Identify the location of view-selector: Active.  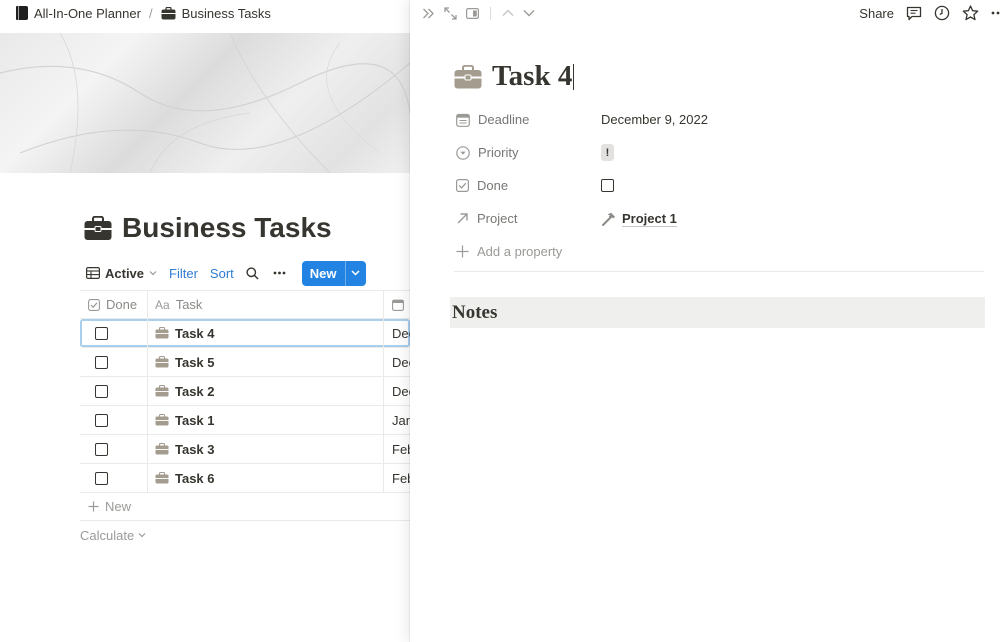
(121, 273).